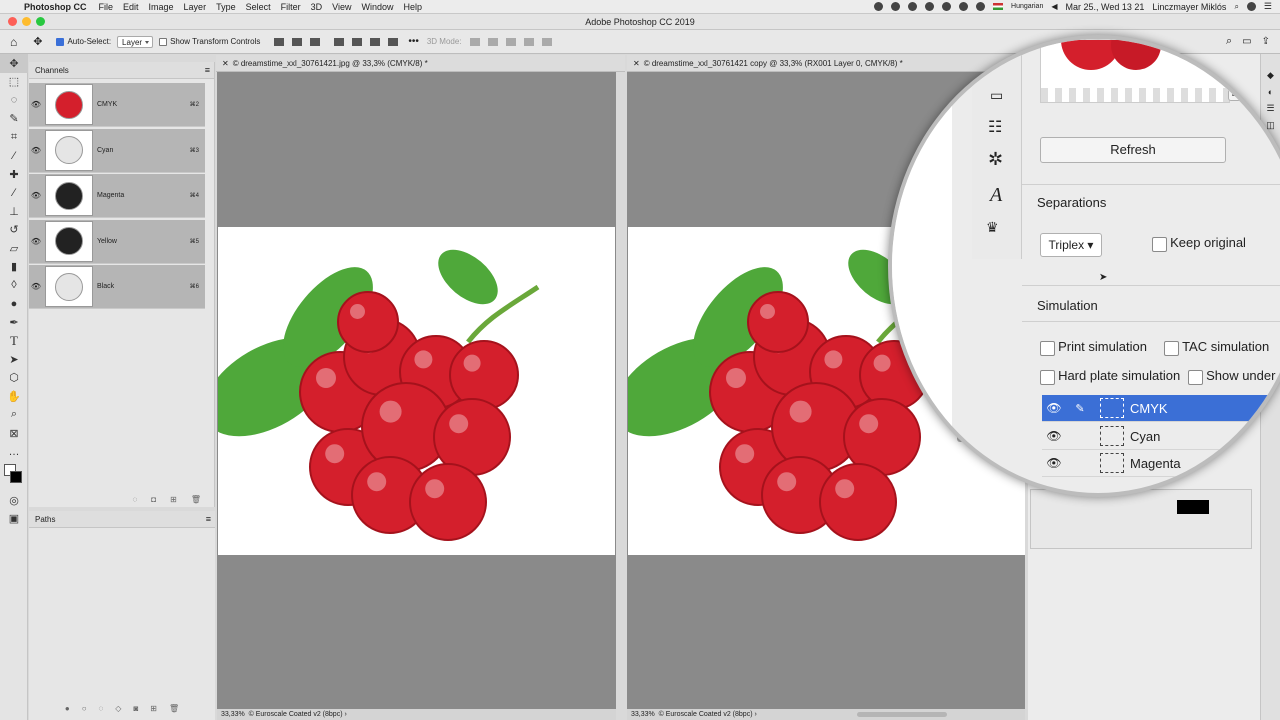 This screenshot has height=720, width=1280. I want to click on workspace-icon: ▭, so click(1246, 41).